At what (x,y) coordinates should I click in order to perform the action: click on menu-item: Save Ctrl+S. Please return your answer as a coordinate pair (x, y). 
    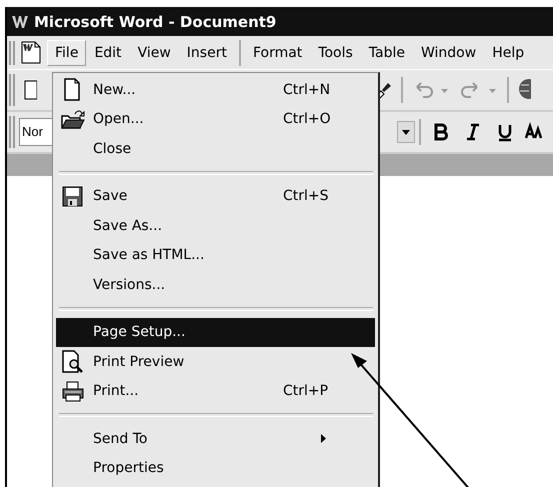
    Looking at the image, I should click on (215, 196).